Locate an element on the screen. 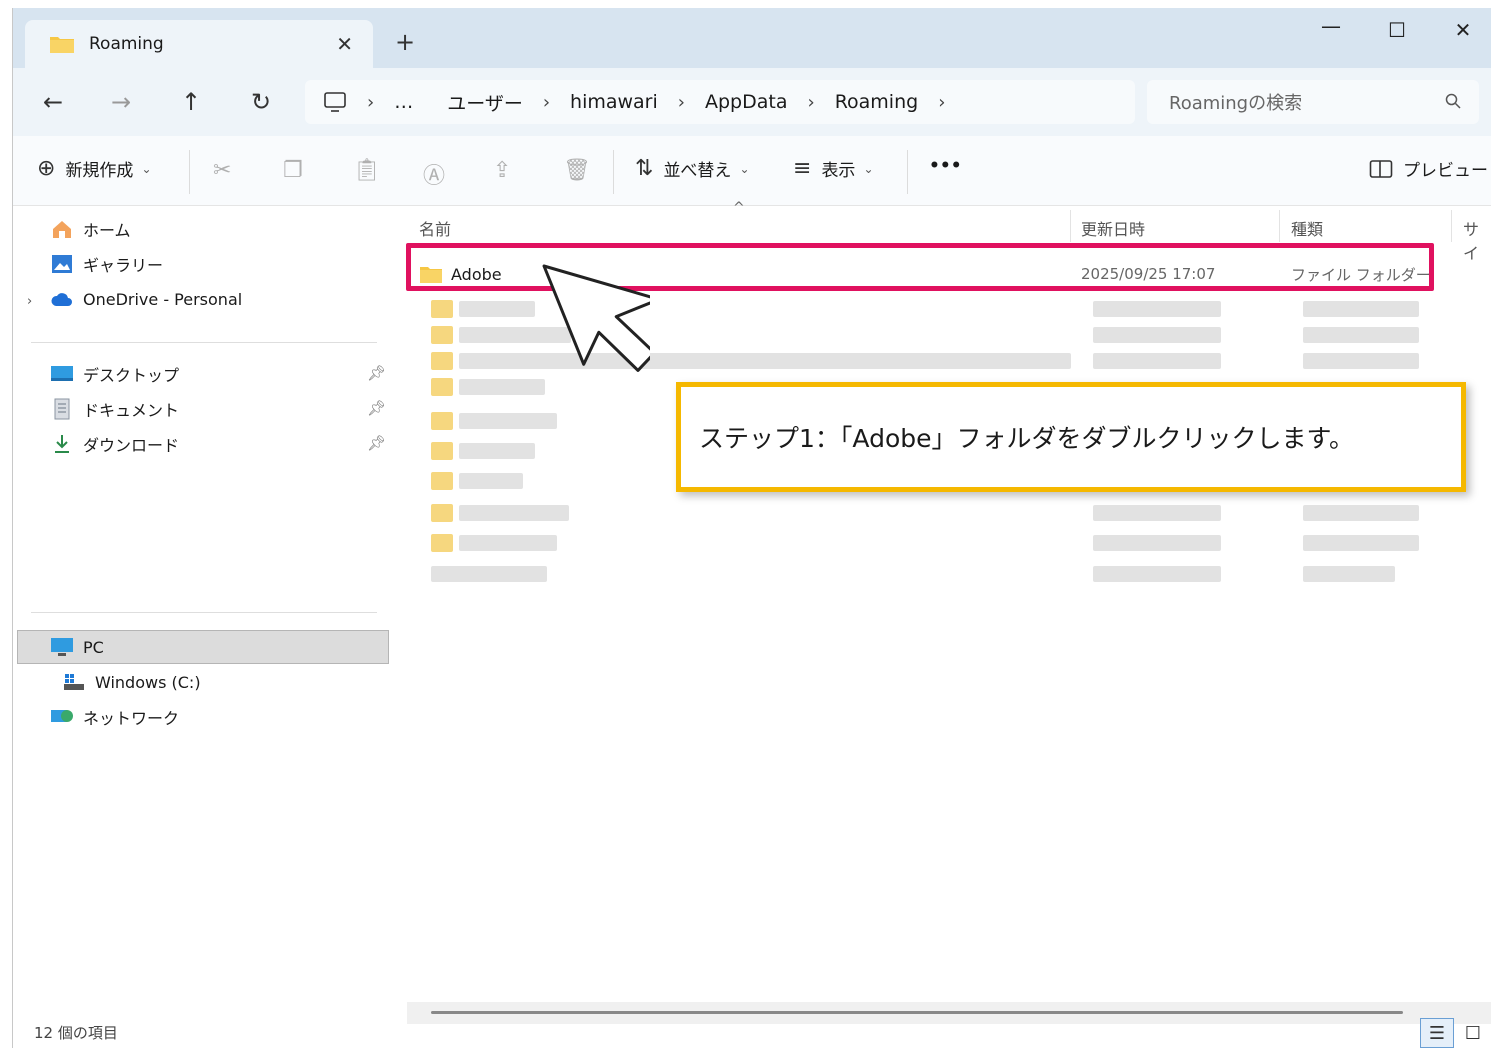 This screenshot has height=1048, width=1491. rename-icon: Ⓐ is located at coordinates (434, 174).